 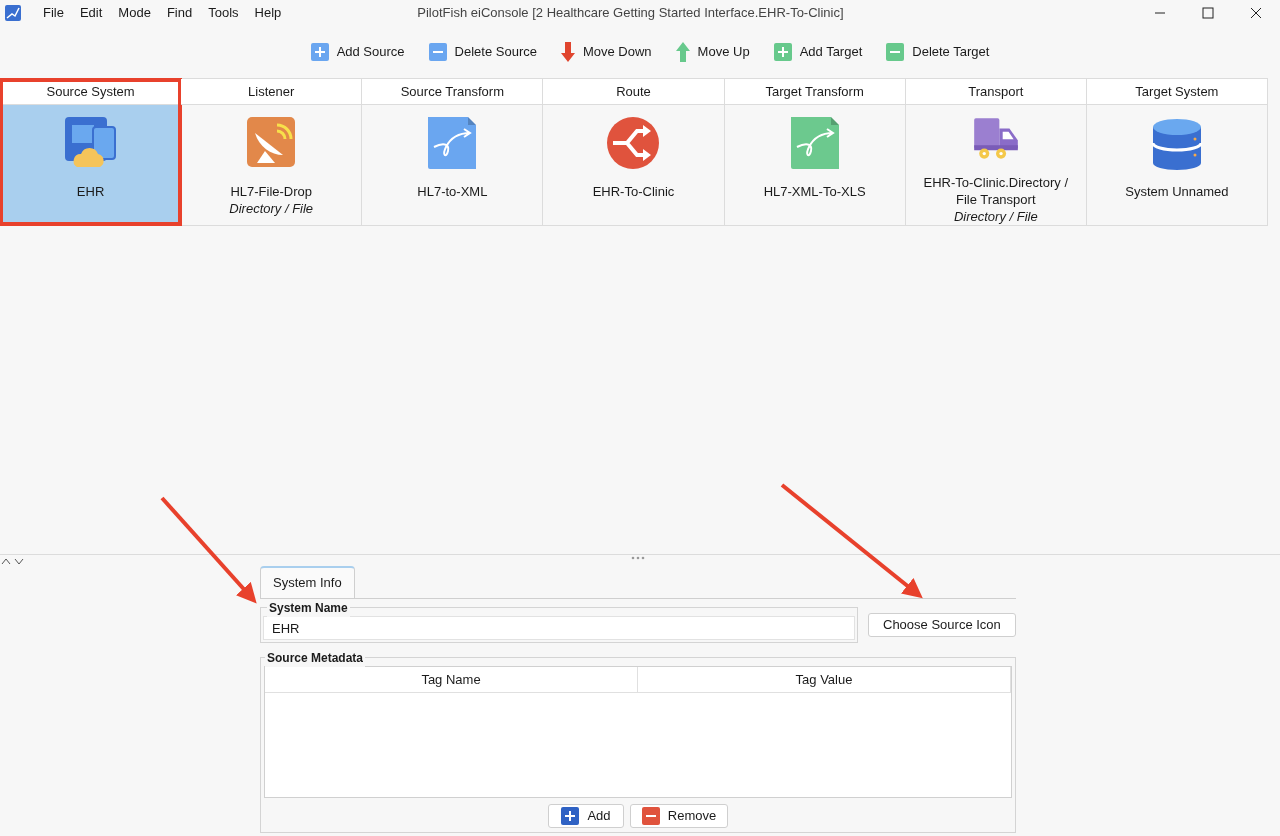 What do you see at coordinates (606, 52) in the screenshot?
I see `toolbar-button: Move Down` at bounding box center [606, 52].